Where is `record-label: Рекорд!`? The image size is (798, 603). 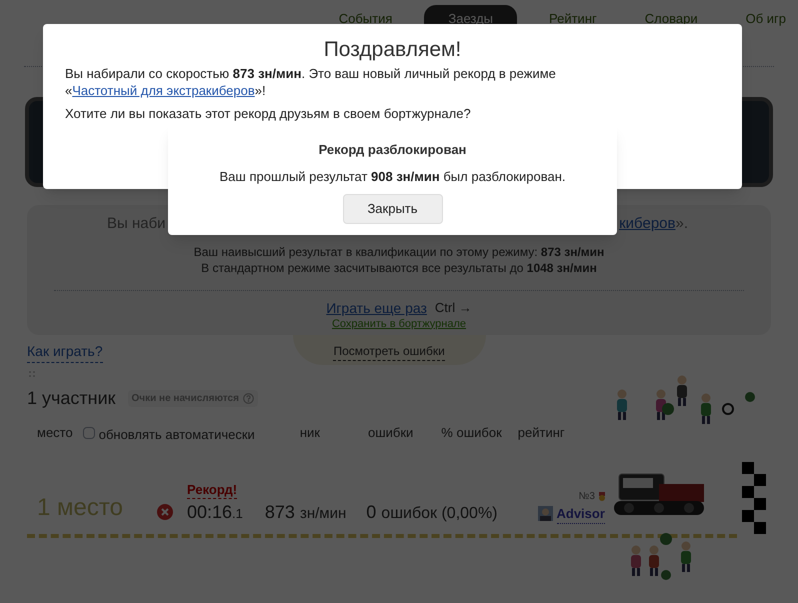
record-label: Рекорд! is located at coordinates (212, 490).